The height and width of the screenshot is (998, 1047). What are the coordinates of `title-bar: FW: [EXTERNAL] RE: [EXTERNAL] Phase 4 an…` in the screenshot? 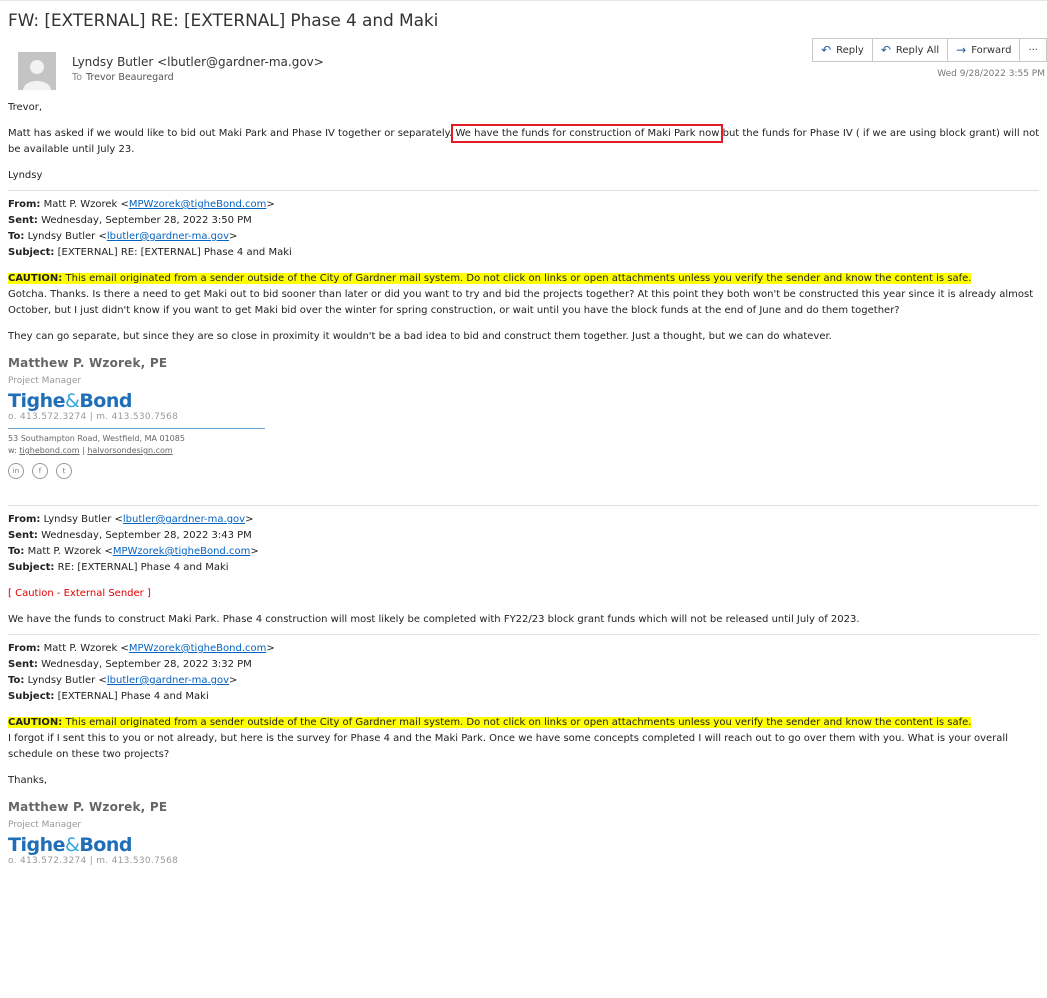 It's located at (523, 19).